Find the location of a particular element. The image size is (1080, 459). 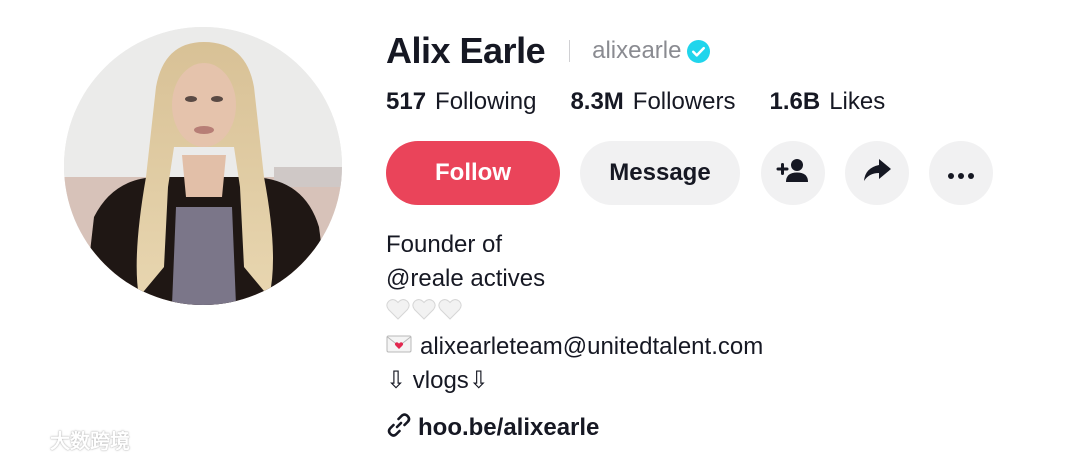

stats-row: 517 Following 8.3M Followers 1.6B Likes is located at coordinates (652, 102).